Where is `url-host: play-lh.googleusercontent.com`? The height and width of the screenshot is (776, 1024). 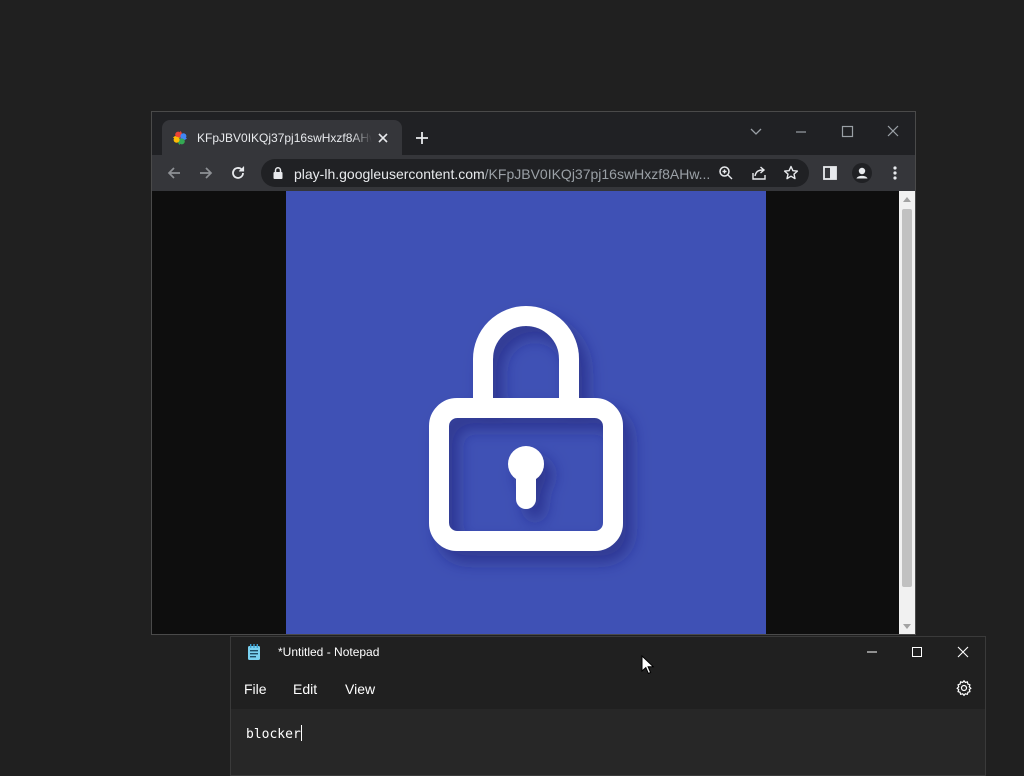 url-host: play-lh.googleusercontent.com is located at coordinates (389, 174).